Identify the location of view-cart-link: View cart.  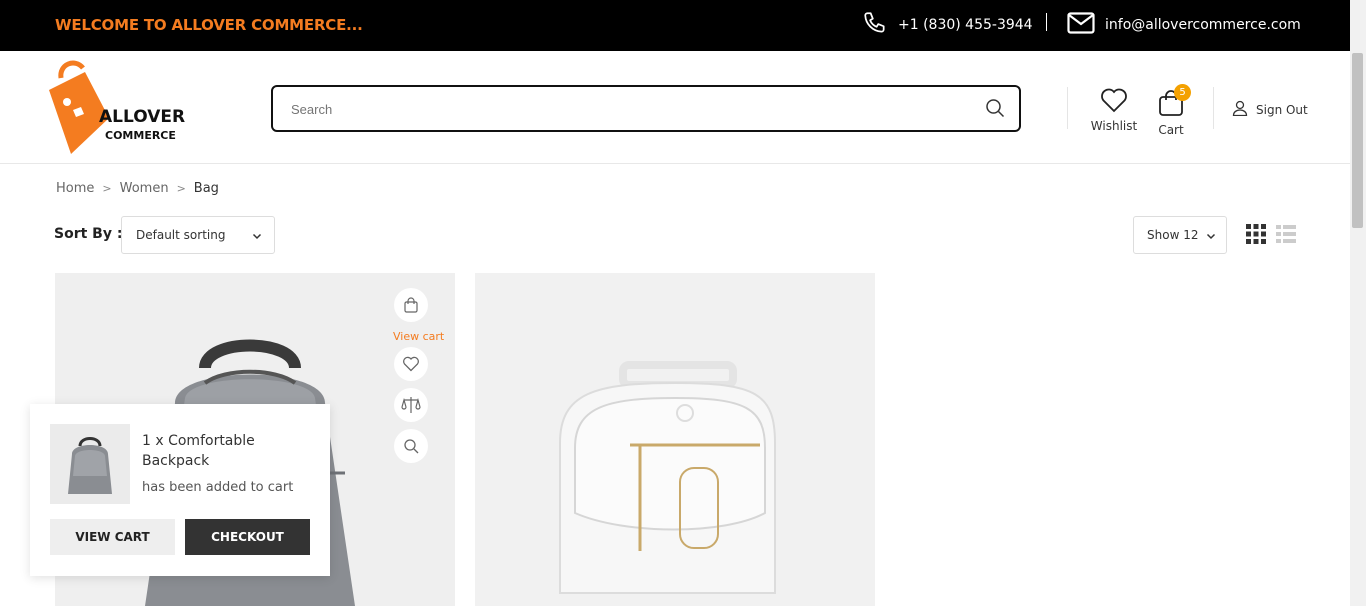
(418, 336).